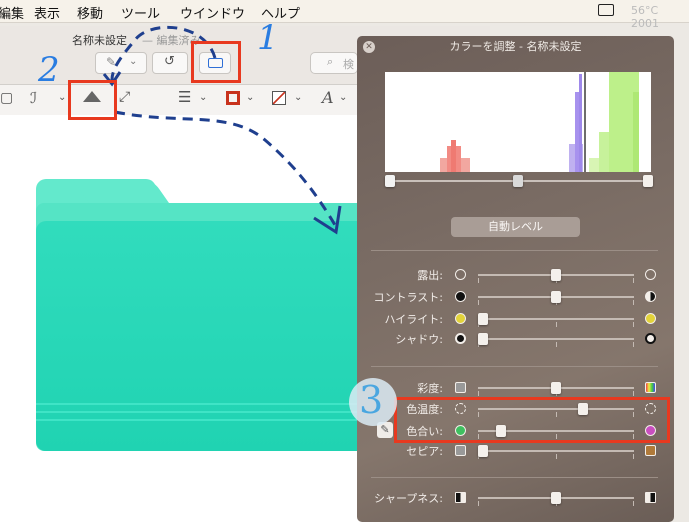  Describe the element at coordinates (6, 98) in the screenshot. I see `text-box-icon: ▢` at that location.